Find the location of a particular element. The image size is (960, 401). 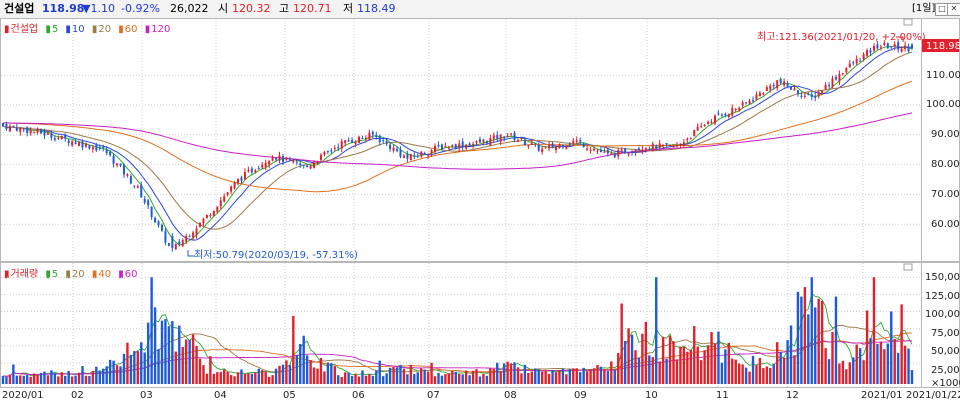

x-label-10: 10 is located at coordinates (651, 395).